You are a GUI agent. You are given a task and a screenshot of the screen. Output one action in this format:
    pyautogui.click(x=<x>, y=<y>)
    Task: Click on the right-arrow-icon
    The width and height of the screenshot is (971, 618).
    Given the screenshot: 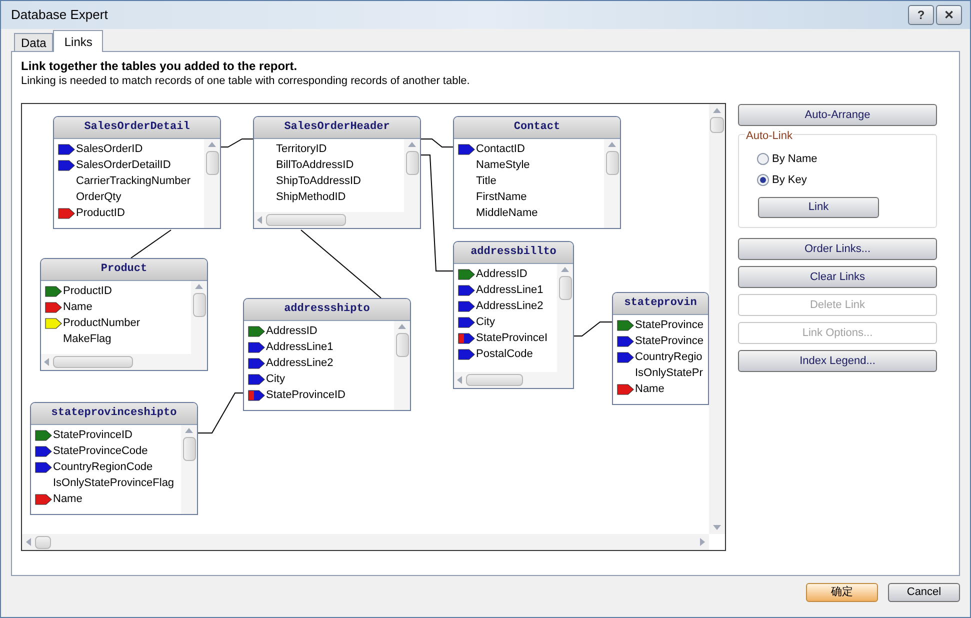 What is the action you would take?
    pyautogui.click(x=702, y=542)
    